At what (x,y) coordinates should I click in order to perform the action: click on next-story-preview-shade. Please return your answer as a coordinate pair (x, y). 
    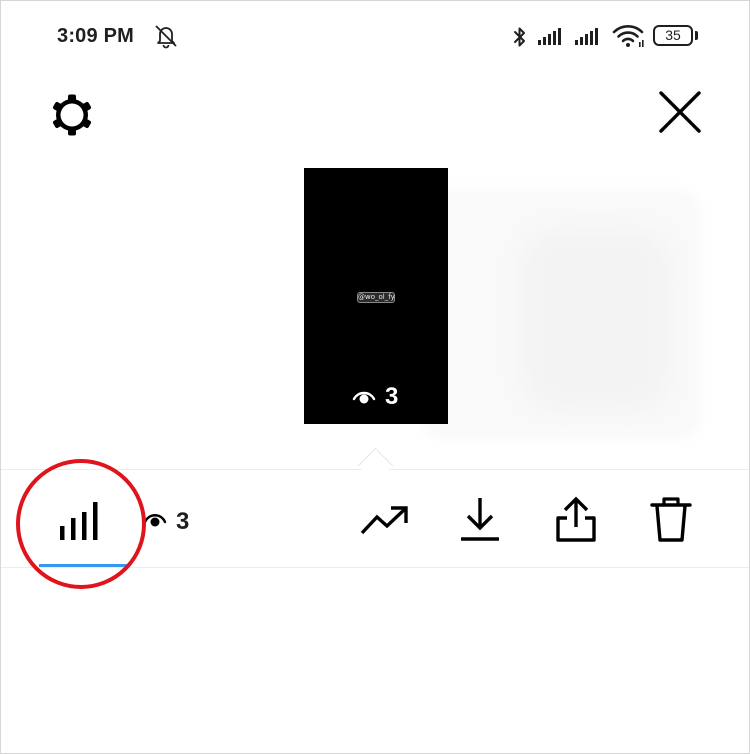
    Looking at the image, I should click on (596, 319).